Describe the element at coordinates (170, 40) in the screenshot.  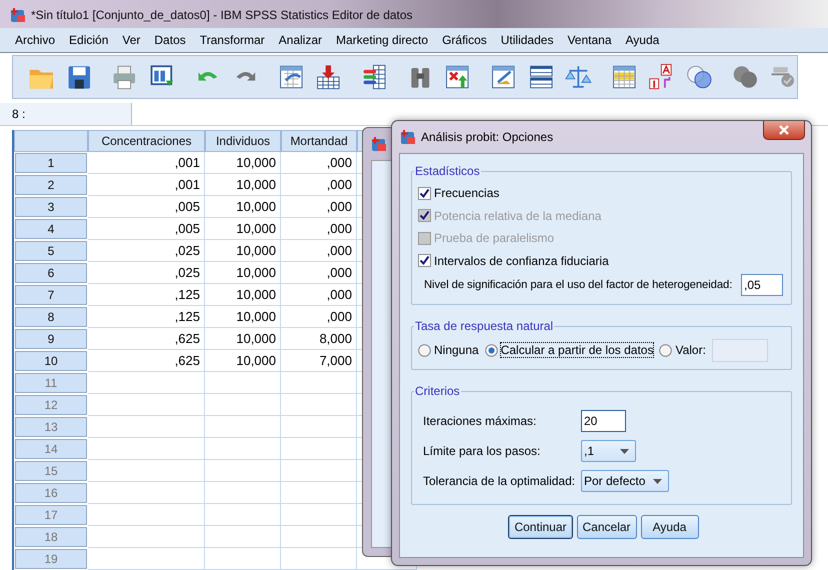
I see `menu-item: Datos` at that location.